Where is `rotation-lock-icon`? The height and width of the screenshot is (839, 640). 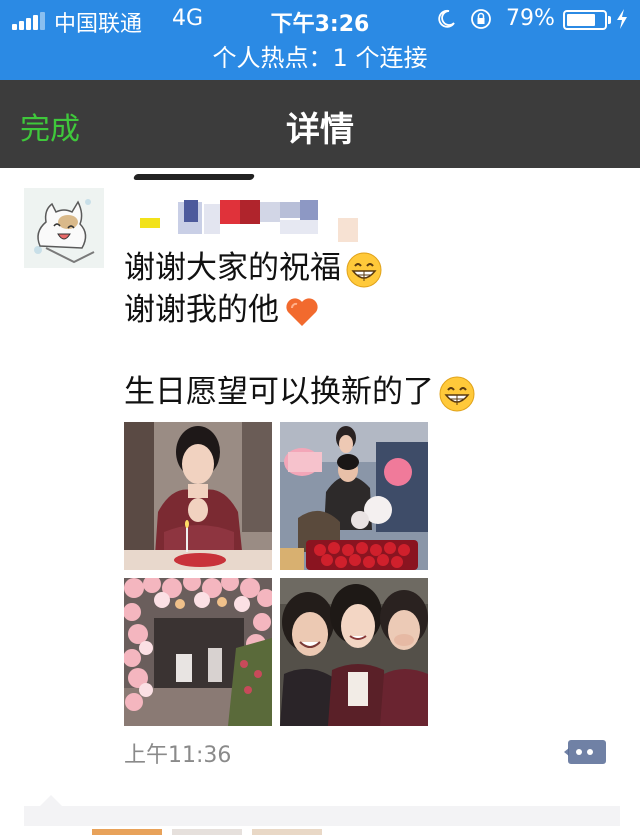 rotation-lock-icon is located at coordinates (481, 19).